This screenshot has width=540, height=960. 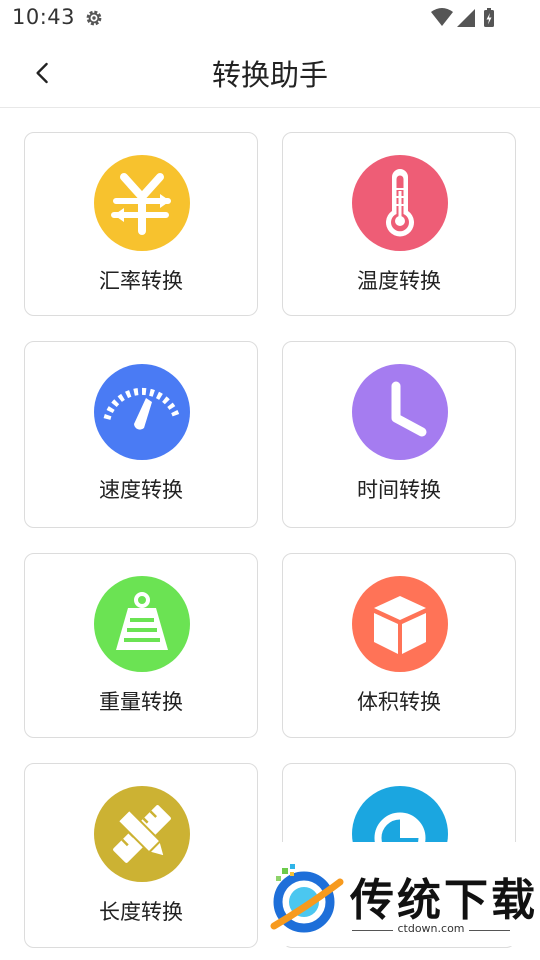 What do you see at coordinates (444, 900) in the screenshot?
I see `watermark-brand: 传统下载` at bounding box center [444, 900].